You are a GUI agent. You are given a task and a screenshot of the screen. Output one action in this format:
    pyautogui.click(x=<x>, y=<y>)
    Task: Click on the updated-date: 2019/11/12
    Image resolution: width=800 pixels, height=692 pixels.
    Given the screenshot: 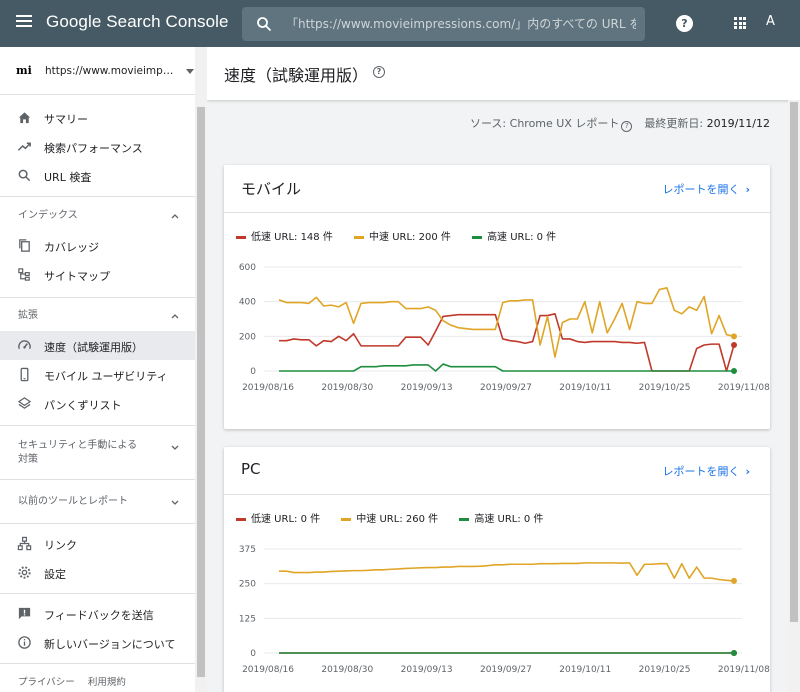 What is the action you would take?
    pyautogui.click(x=738, y=123)
    